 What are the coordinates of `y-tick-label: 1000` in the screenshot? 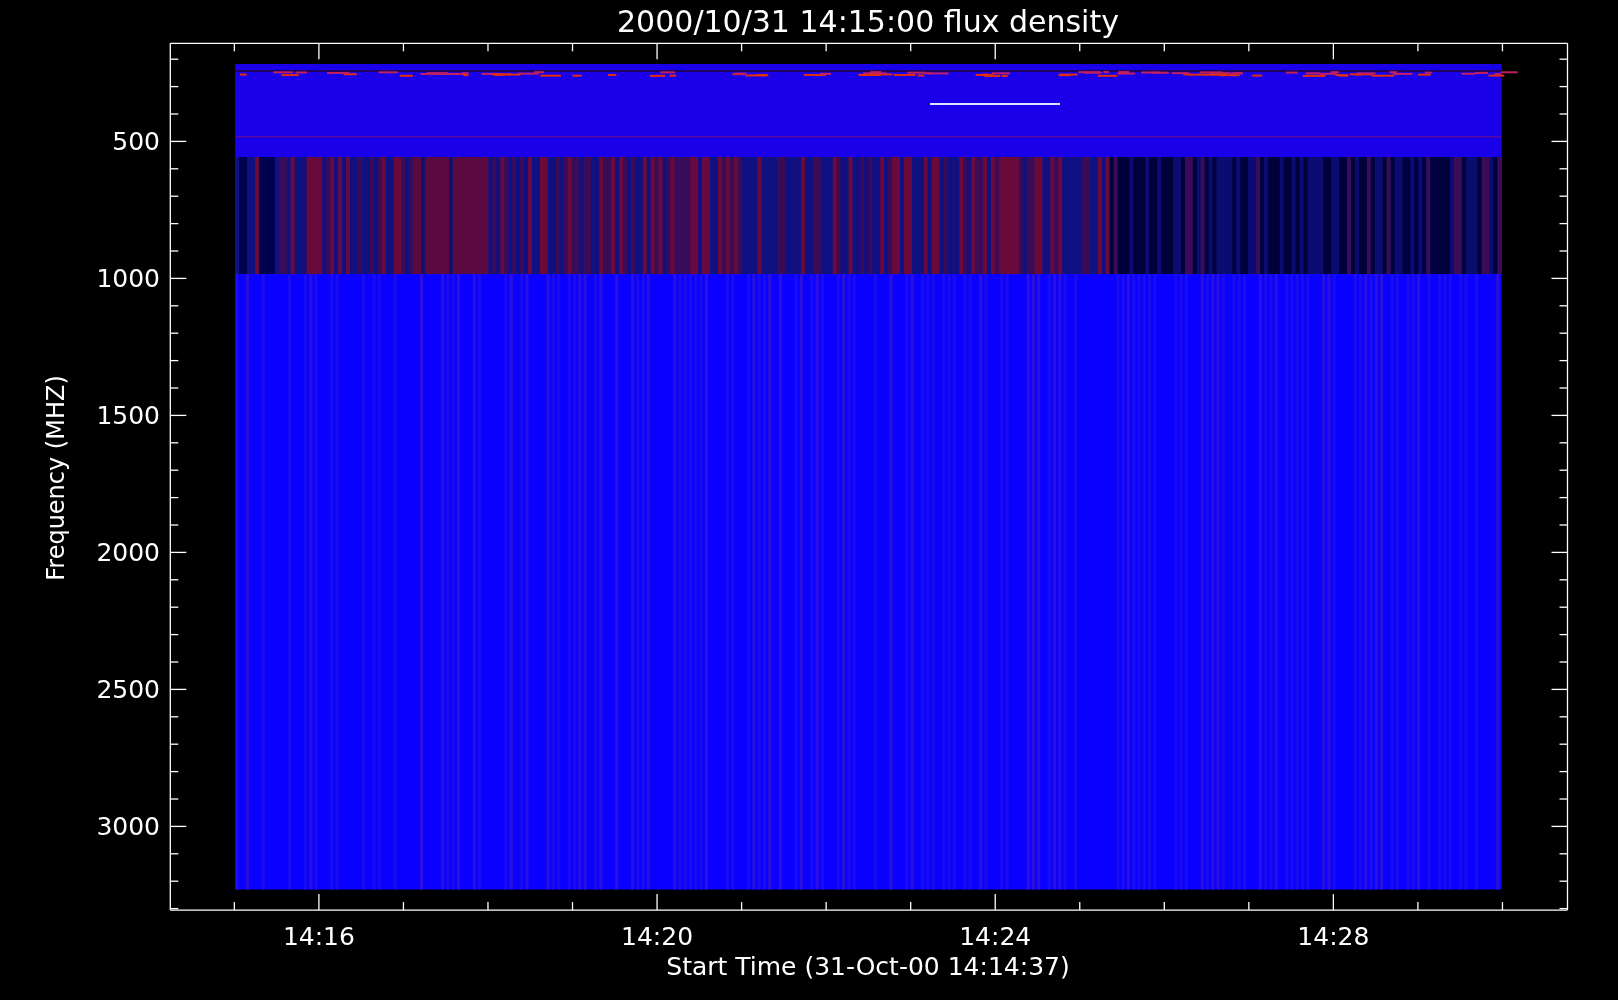 It's located at (128, 279).